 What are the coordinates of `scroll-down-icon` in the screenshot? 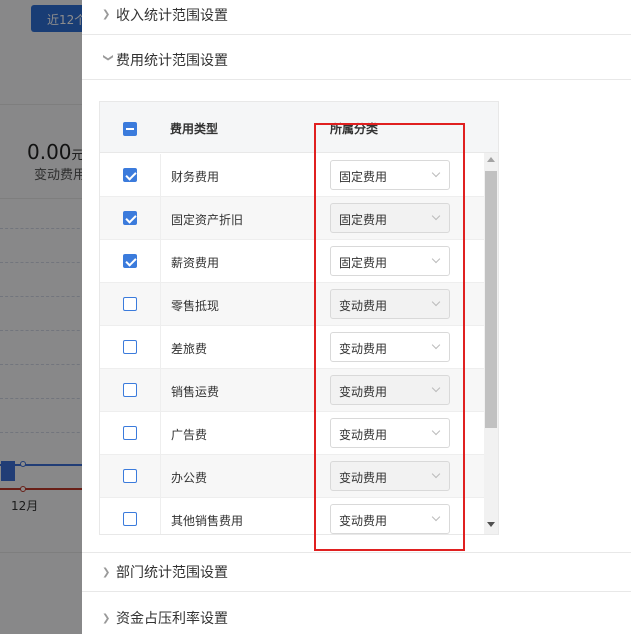 It's located at (491, 524).